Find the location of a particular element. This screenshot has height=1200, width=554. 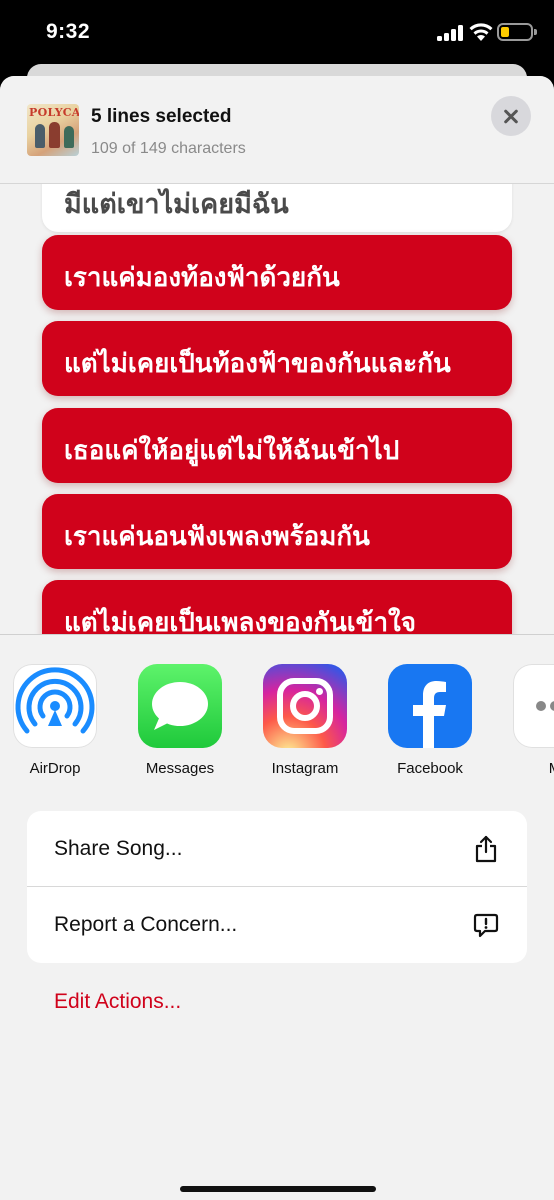

lyric-line-selected: แต่ไม่เคยเป็นเพลงของกันเข้าใจ is located at coordinates (277, 607).